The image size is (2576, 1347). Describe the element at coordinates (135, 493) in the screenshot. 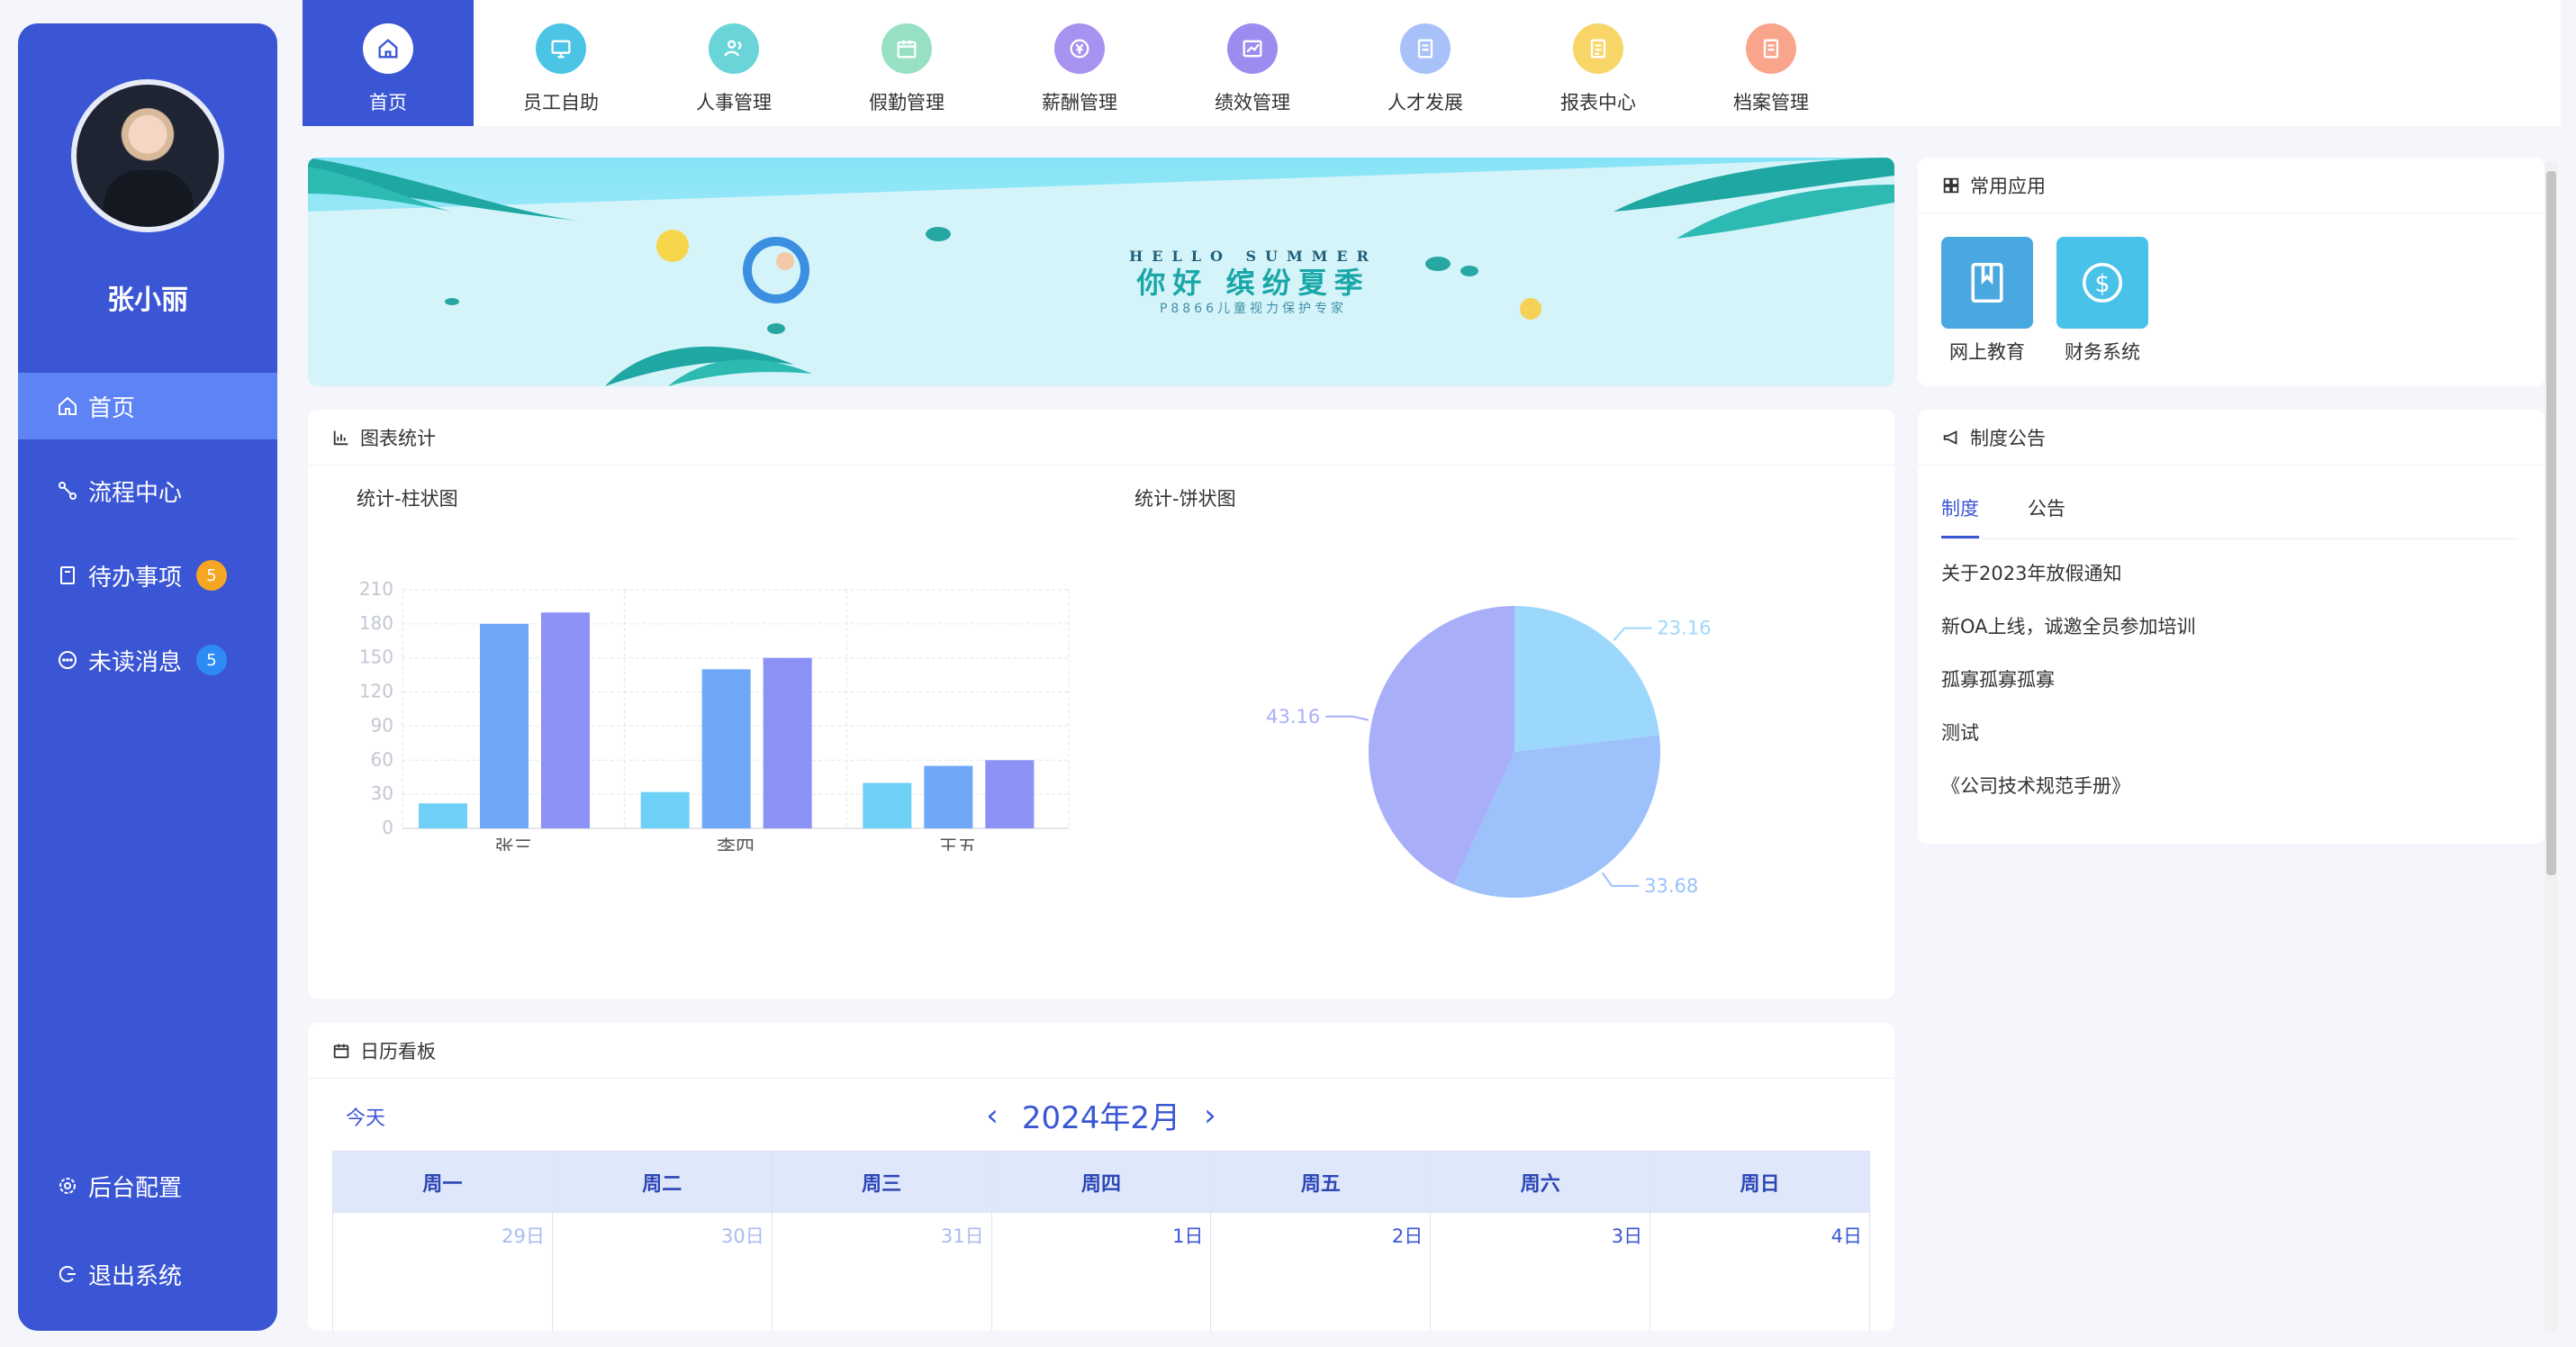

I see `sidebar-item-label: 流程中心` at that location.